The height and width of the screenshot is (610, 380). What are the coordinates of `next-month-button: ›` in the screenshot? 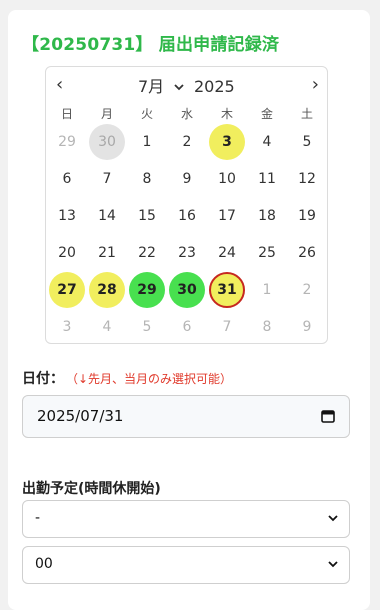 It's located at (315, 85).